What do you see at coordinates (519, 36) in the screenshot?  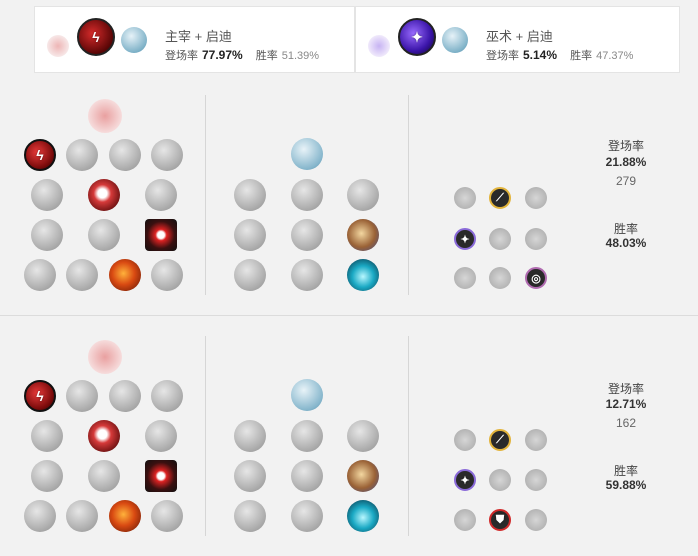 I see `combo-title: 巫术 + 启迪` at bounding box center [519, 36].